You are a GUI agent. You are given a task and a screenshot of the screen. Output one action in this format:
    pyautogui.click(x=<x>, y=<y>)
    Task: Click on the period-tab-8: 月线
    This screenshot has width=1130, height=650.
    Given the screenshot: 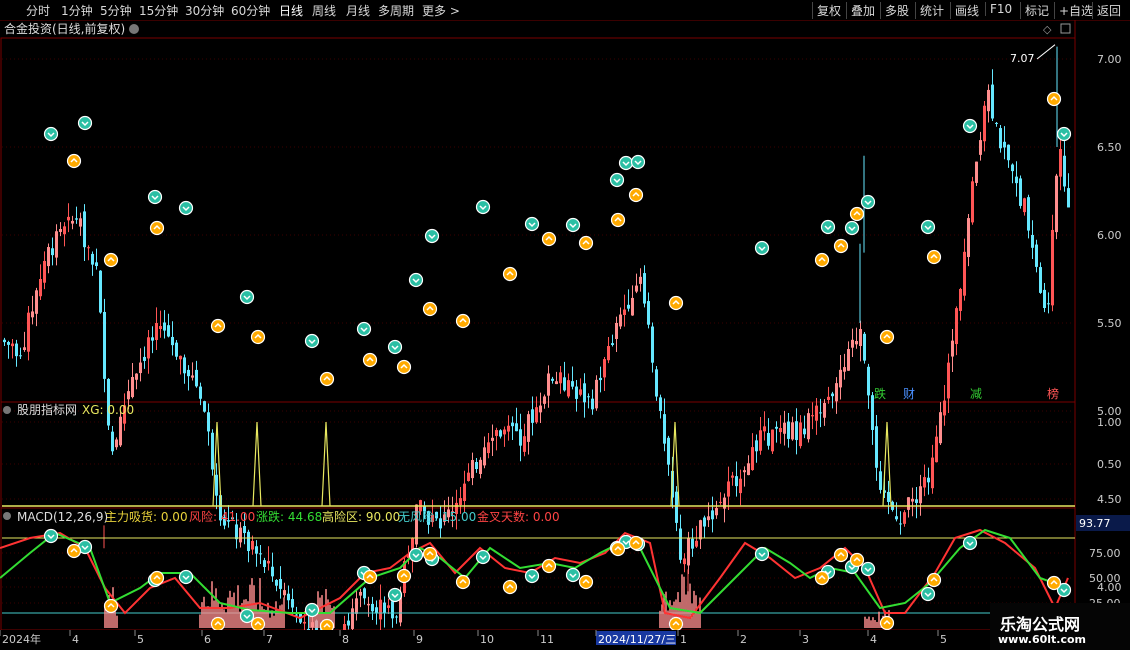 What is the action you would take?
    pyautogui.click(x=358, y=10)
    